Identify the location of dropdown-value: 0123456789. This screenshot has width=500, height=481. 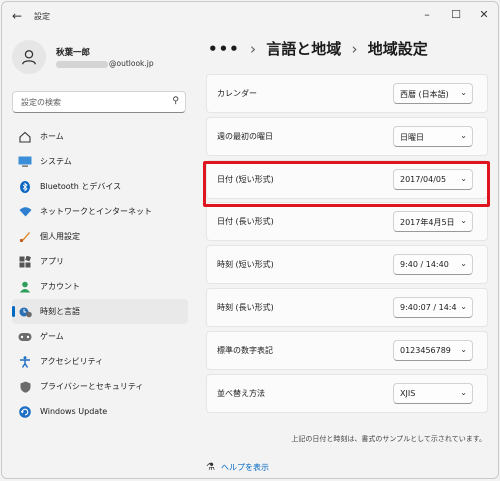
(425, 350).